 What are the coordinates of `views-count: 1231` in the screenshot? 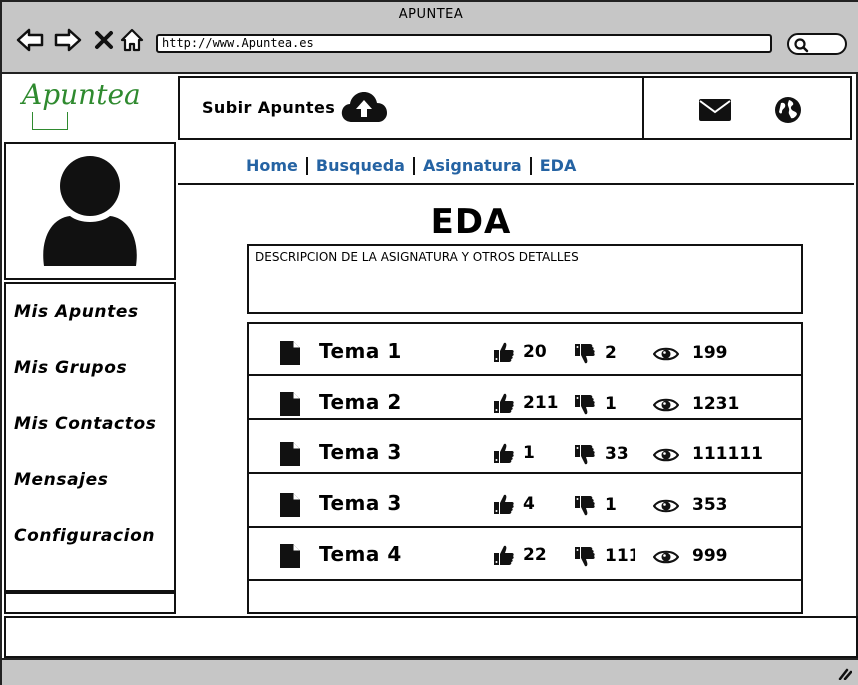 It's located at (716, 404).